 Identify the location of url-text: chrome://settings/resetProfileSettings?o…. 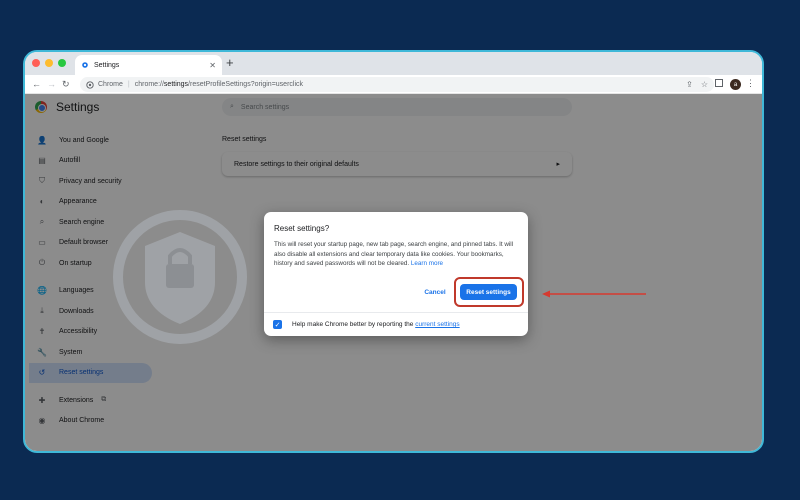
(219, 84).